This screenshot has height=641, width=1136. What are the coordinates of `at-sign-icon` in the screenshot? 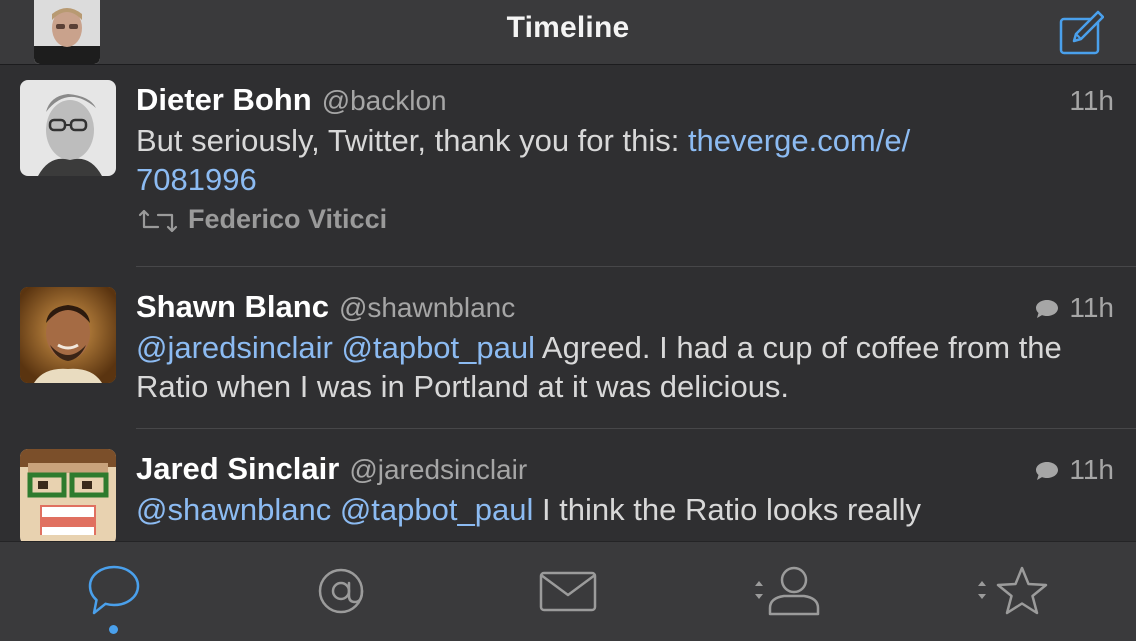 It's located at (341, 591).